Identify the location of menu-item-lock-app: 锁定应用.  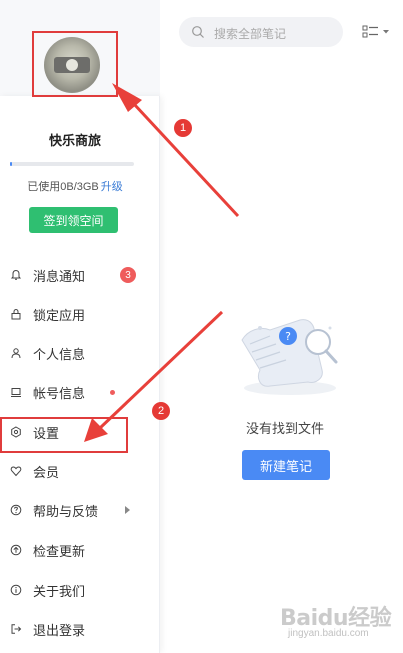
(80, 314).